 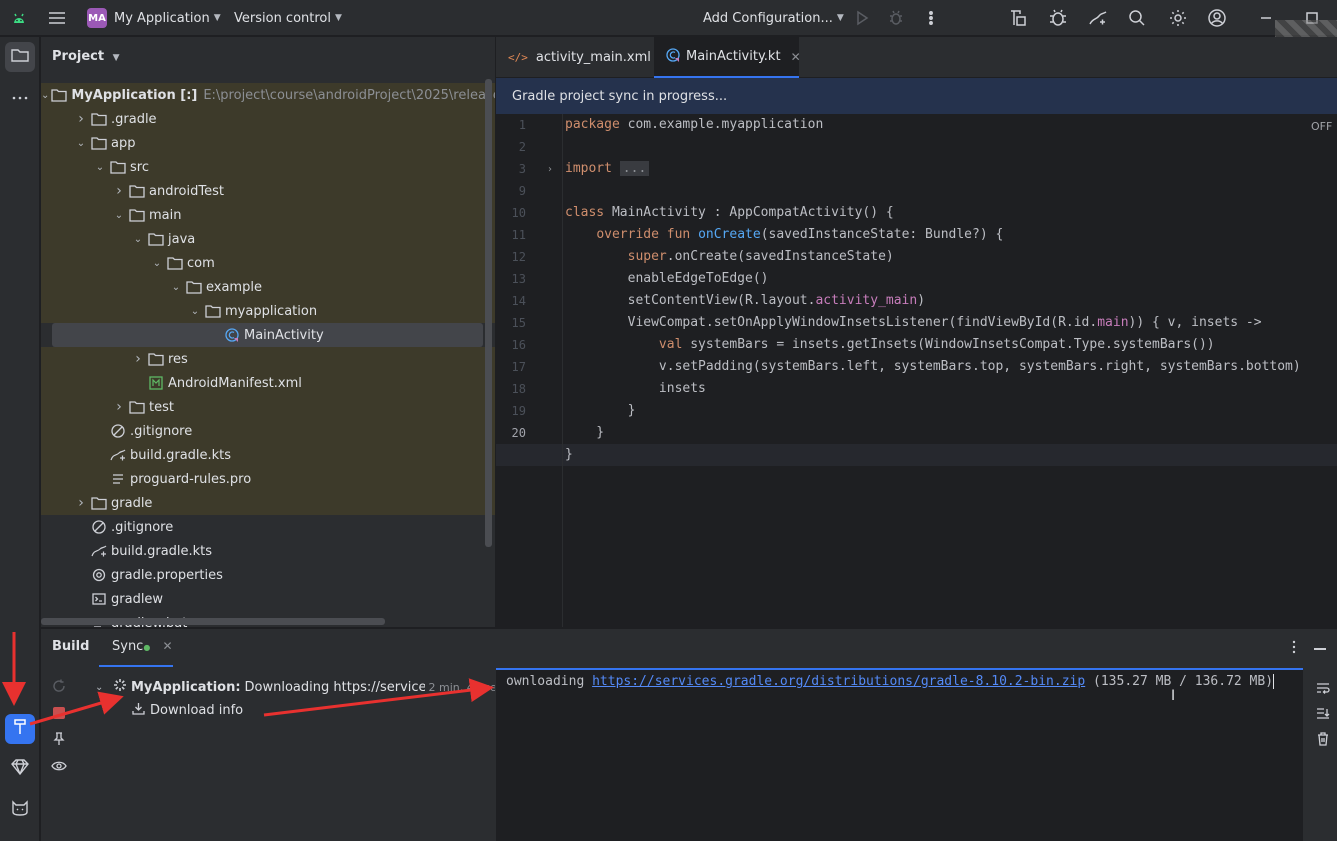 I want to click on android-logo-icon, so click(x=19, y=18).